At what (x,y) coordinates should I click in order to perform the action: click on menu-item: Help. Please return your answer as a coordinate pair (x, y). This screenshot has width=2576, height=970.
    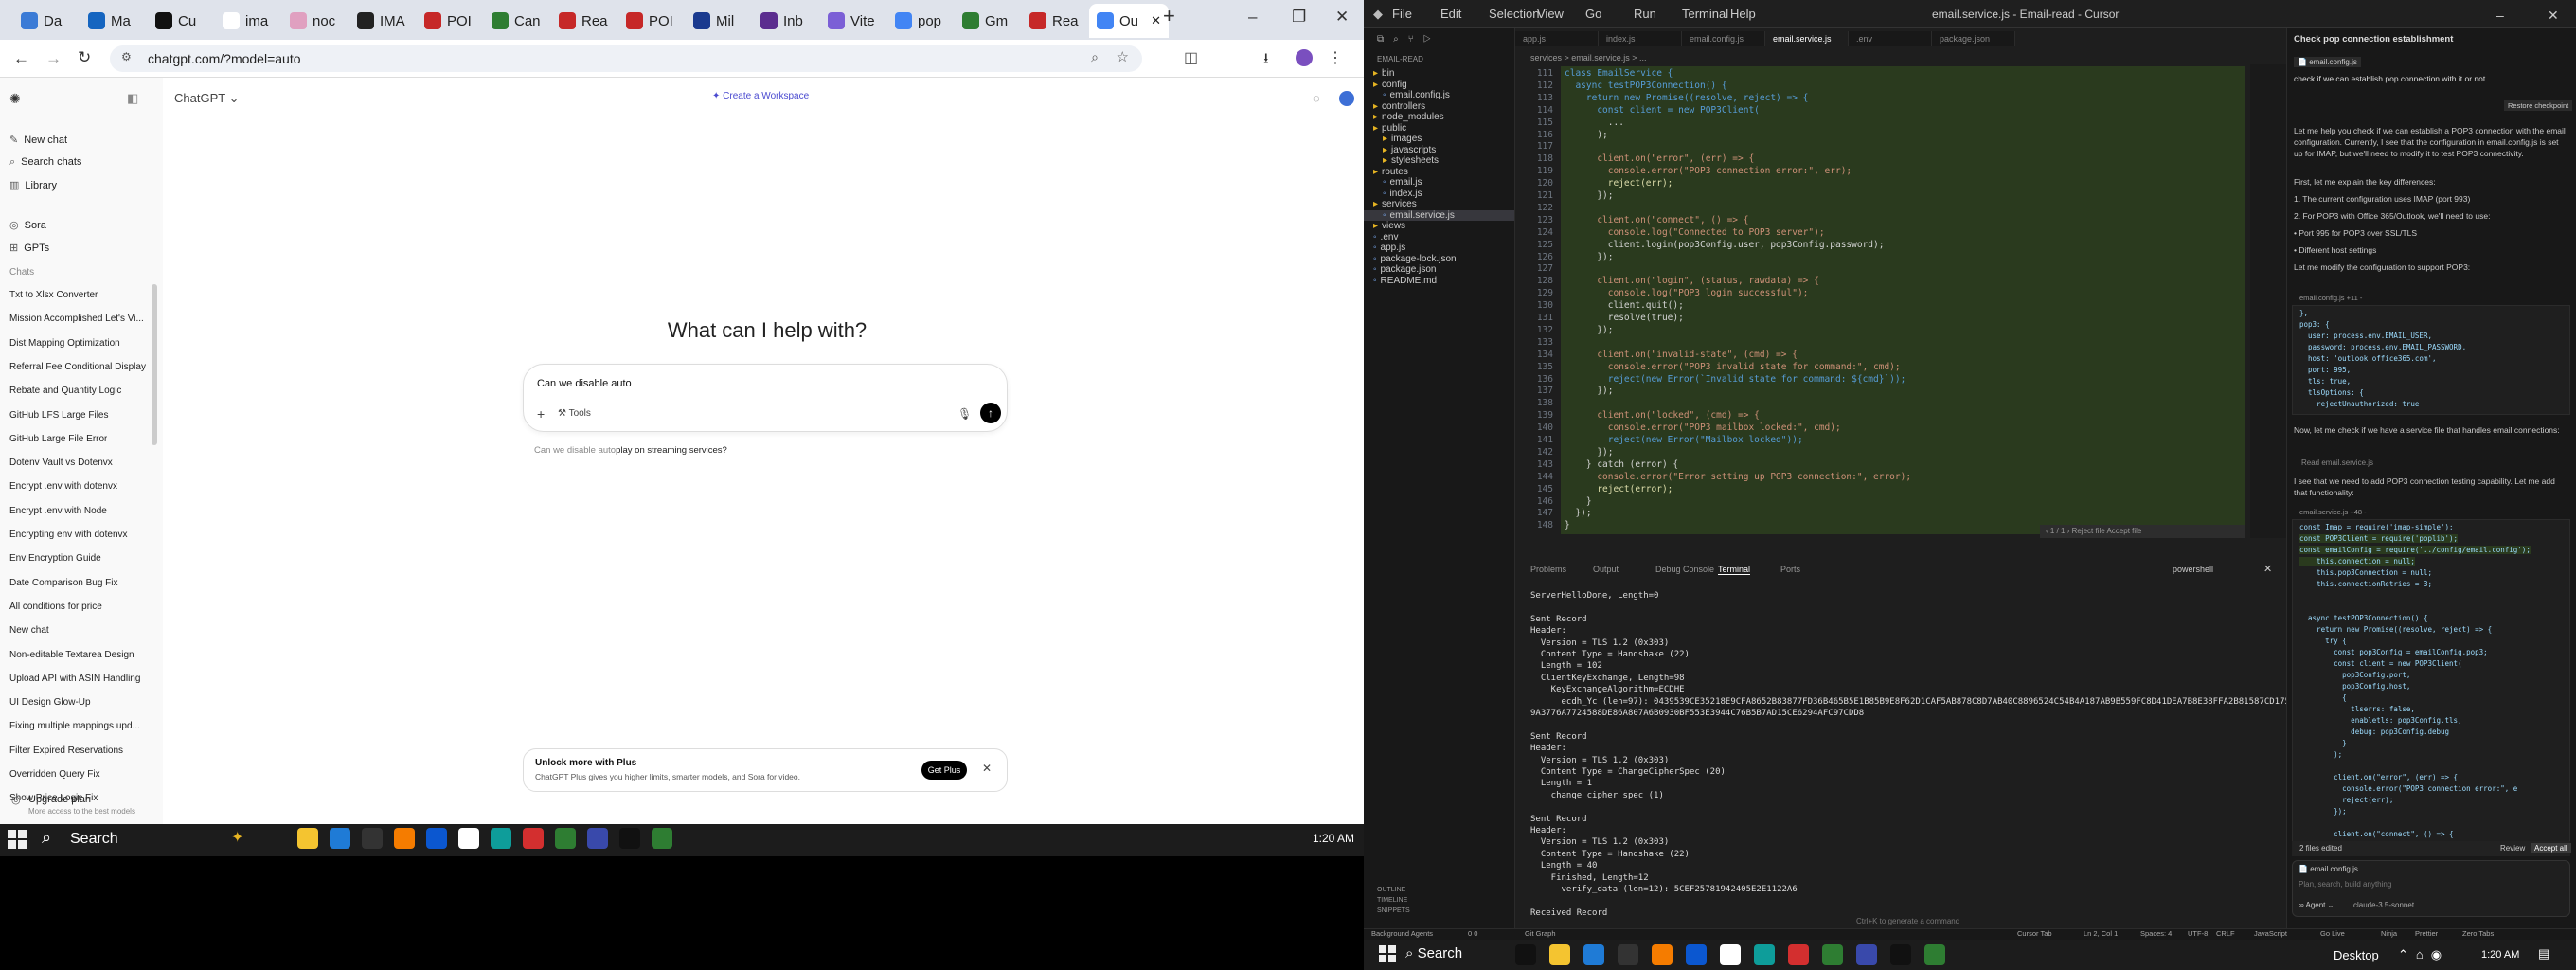
    Looking at the image, I should click on (1743, 14).